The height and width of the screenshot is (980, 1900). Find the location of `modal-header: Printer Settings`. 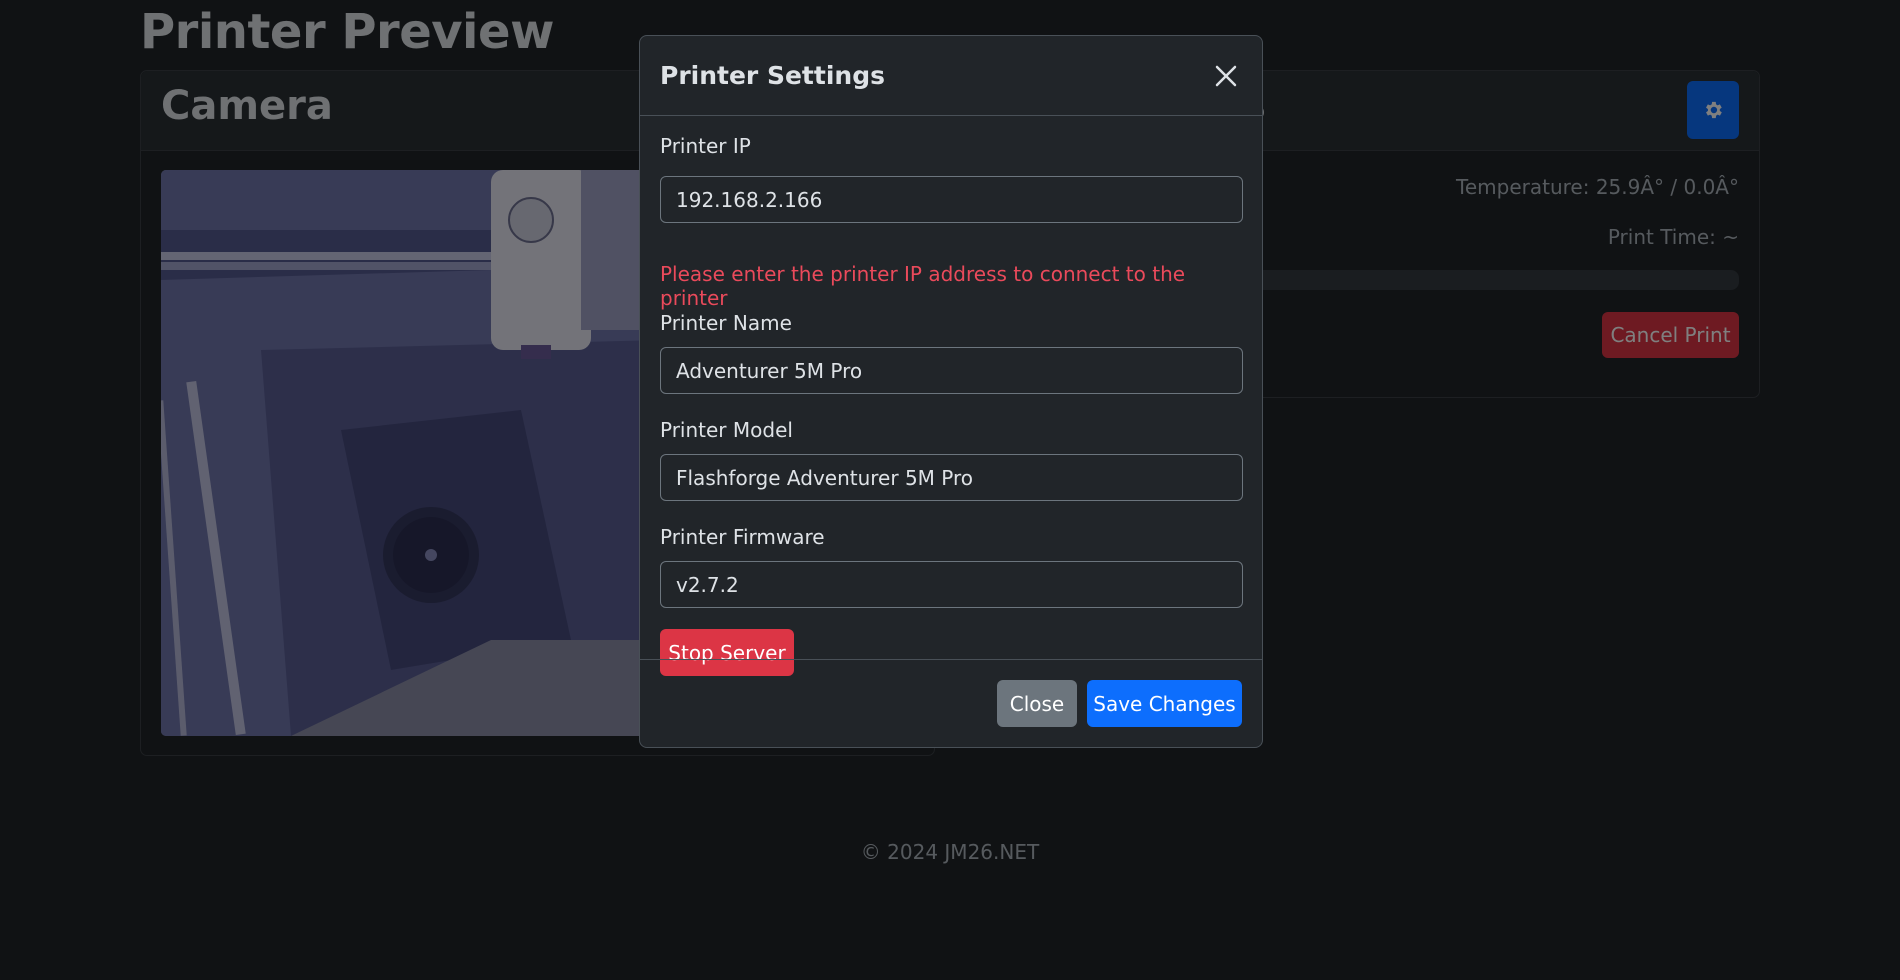

modal-header: Printer Settings is located at coordinates (951, 76).